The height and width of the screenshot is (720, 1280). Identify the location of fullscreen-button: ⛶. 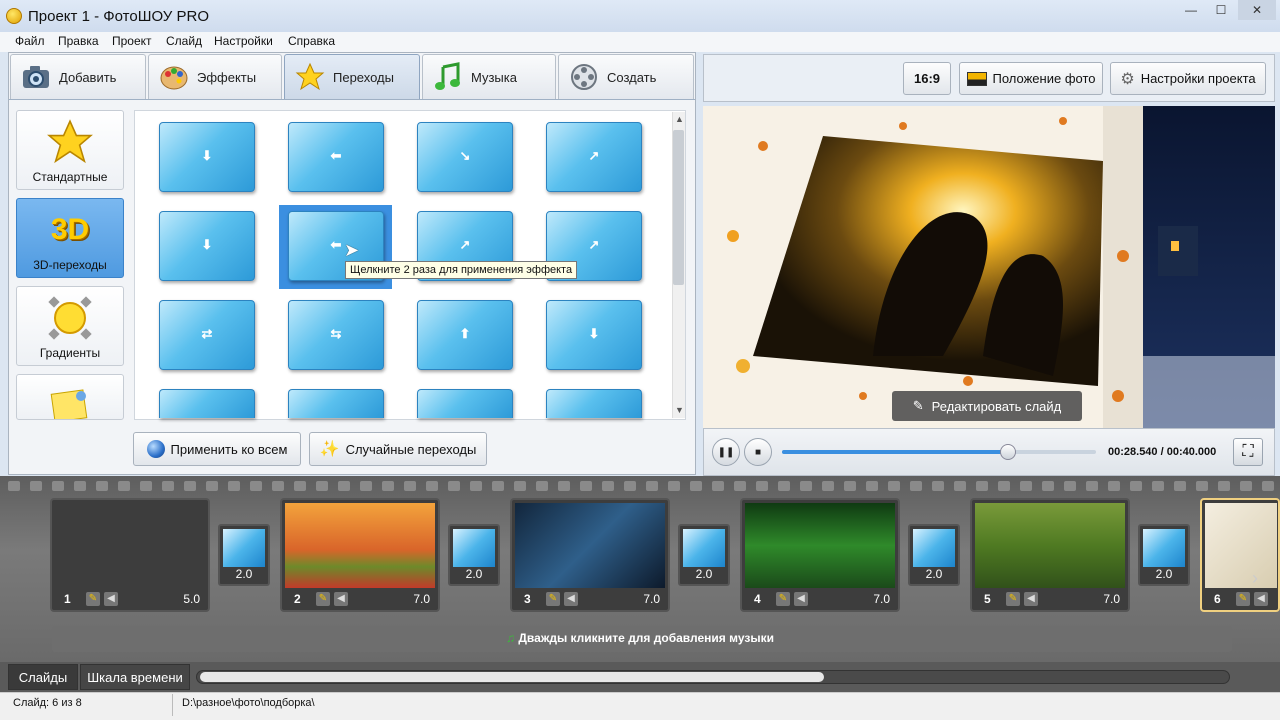
(1248, 452).